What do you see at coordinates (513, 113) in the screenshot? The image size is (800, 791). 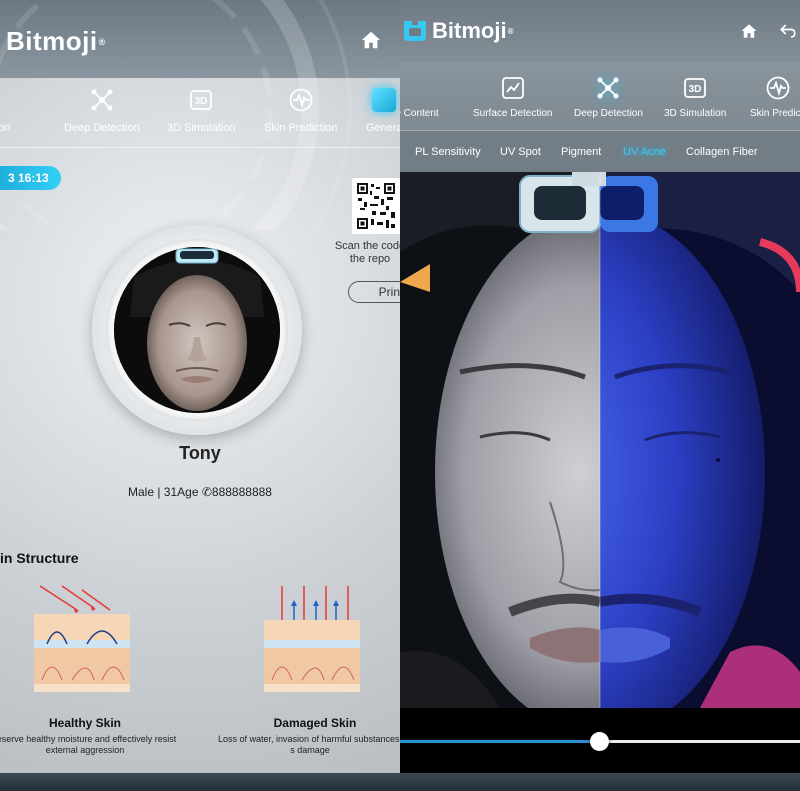 I see `nav-label: Surface Detection` at bounding box center [513, 113].